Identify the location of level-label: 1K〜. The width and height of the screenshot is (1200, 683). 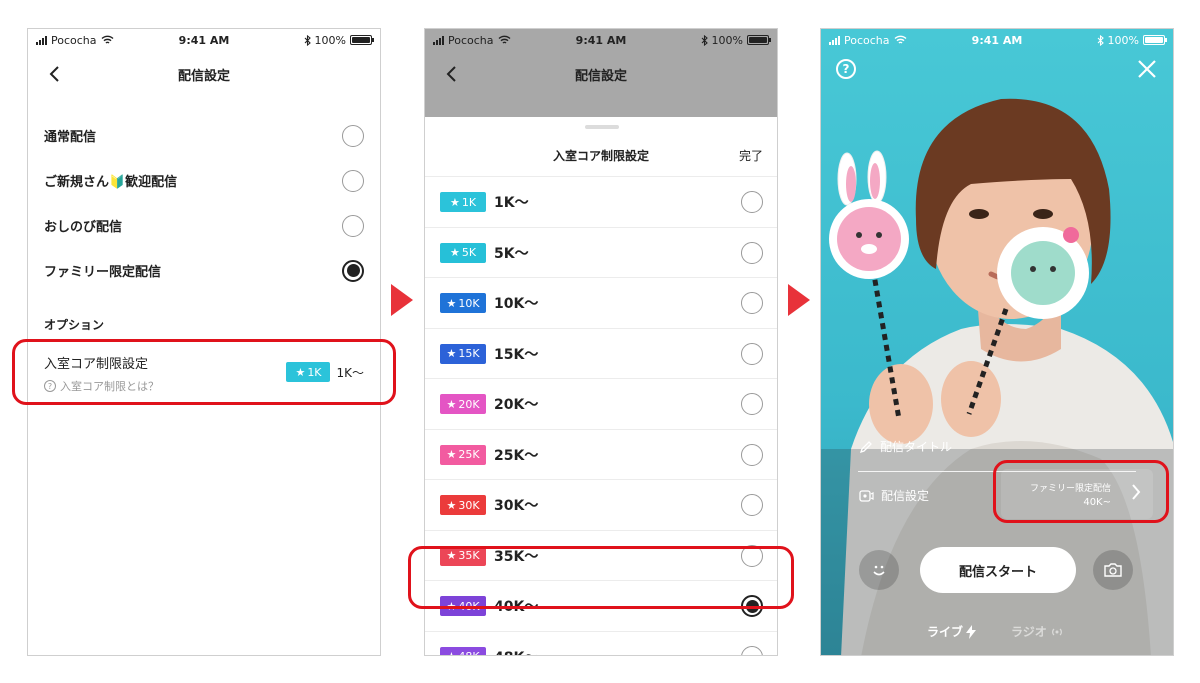
(511, 203).